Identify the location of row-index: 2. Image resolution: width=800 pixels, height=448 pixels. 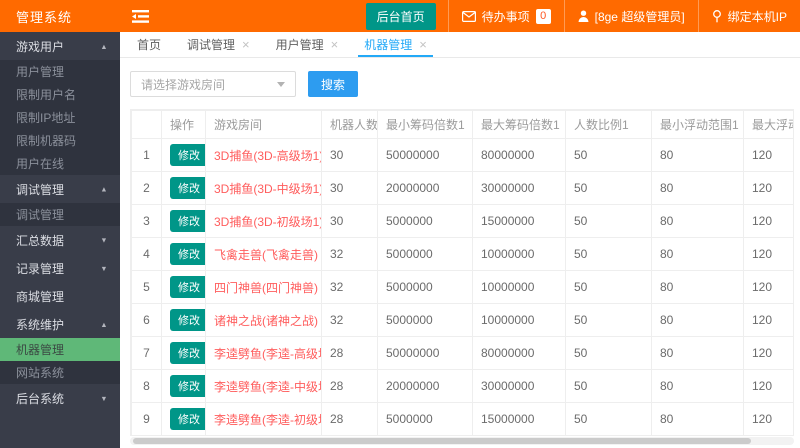
(146, 188).